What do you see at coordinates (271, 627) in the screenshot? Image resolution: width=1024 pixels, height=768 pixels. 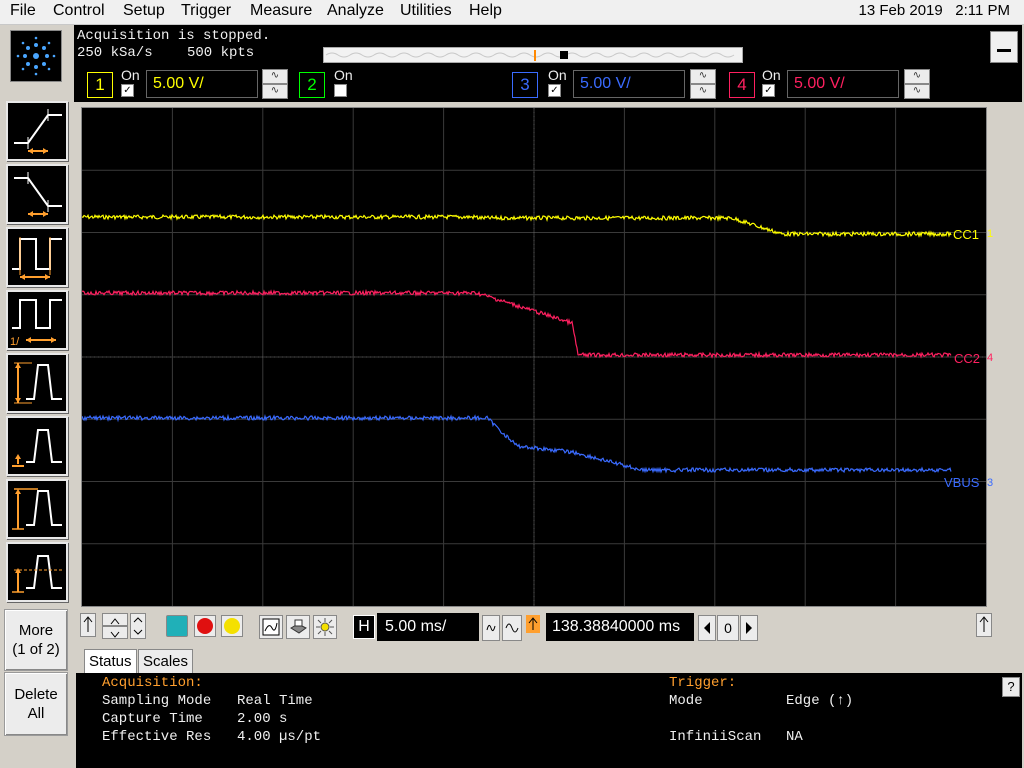 I see `autoscale-icon` at bounding box center [271, 627].